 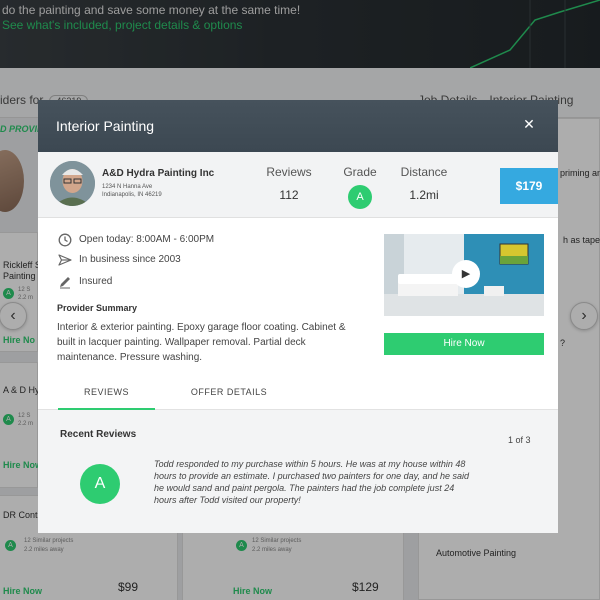 What do you see at coordinates (424, 172) in the screenshot?
I see `distance-label: Distance` at bounding box center [424, 172].